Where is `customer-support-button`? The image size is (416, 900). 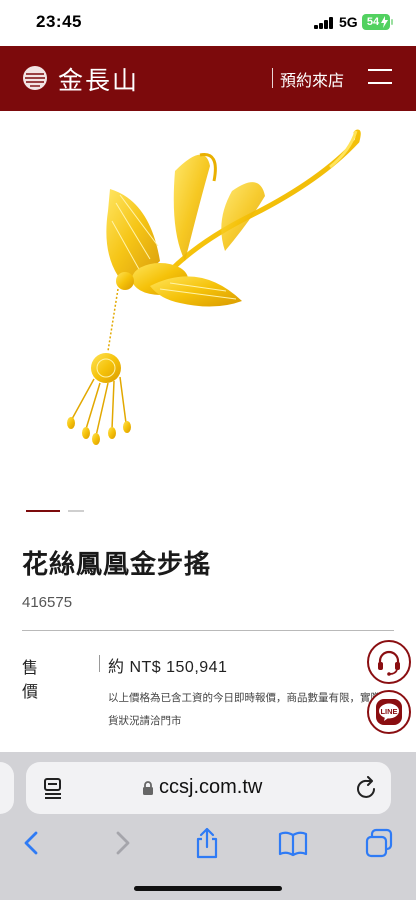
customer-support-button is located at coordinates (389, 662).